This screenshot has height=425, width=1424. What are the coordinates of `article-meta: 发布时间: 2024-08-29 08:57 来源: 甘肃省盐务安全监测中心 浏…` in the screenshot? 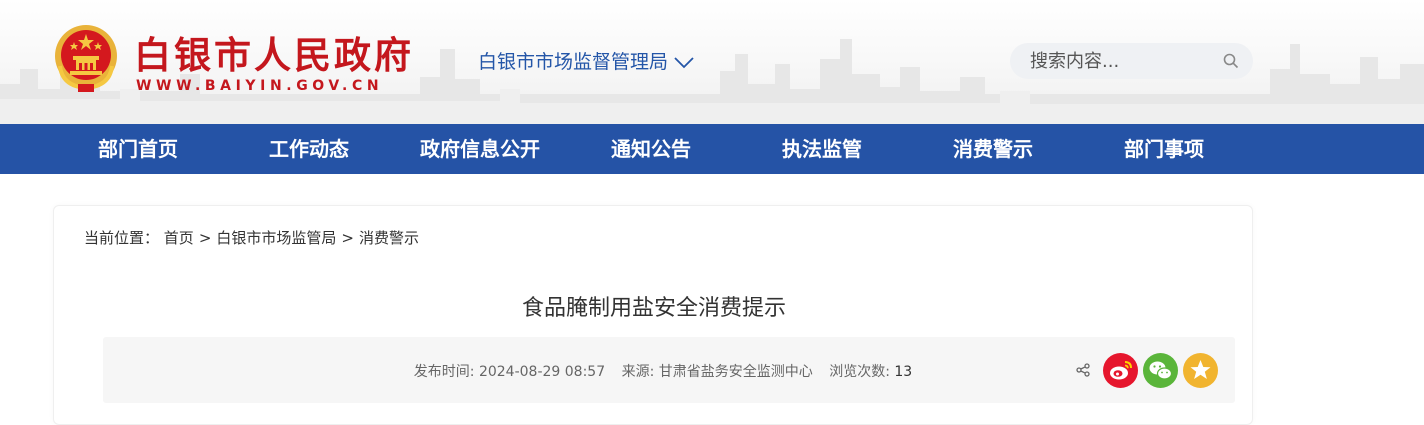 It's located at (663, 371).